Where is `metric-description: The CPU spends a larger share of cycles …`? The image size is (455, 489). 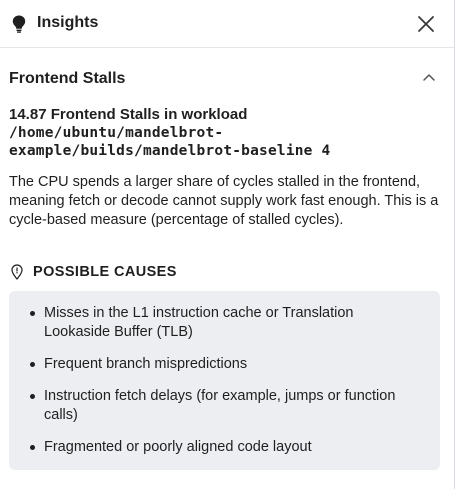
metric-description: The CPU spends a larger share of cycles … is located at coordinates (224, 201).